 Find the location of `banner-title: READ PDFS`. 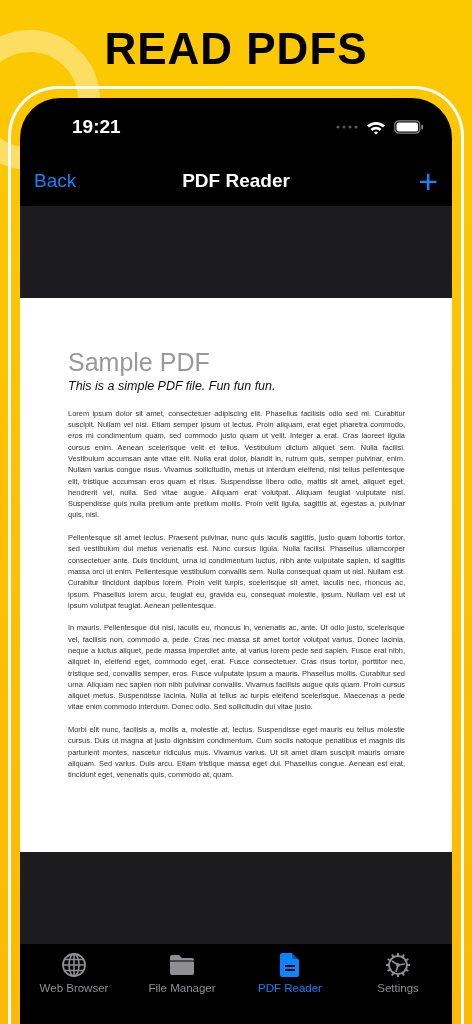

banner-title: READ PDFS is located at coordinates (236, 48).